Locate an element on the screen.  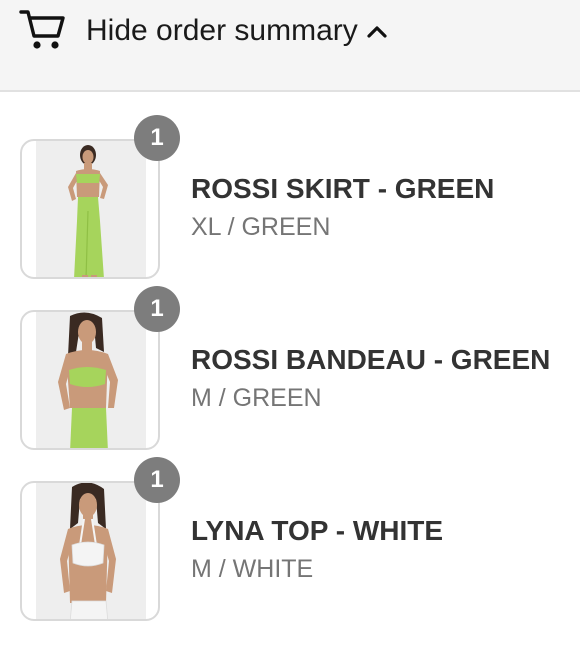
order-summary-header: Hide order summary is located at coordinates (290, 46).